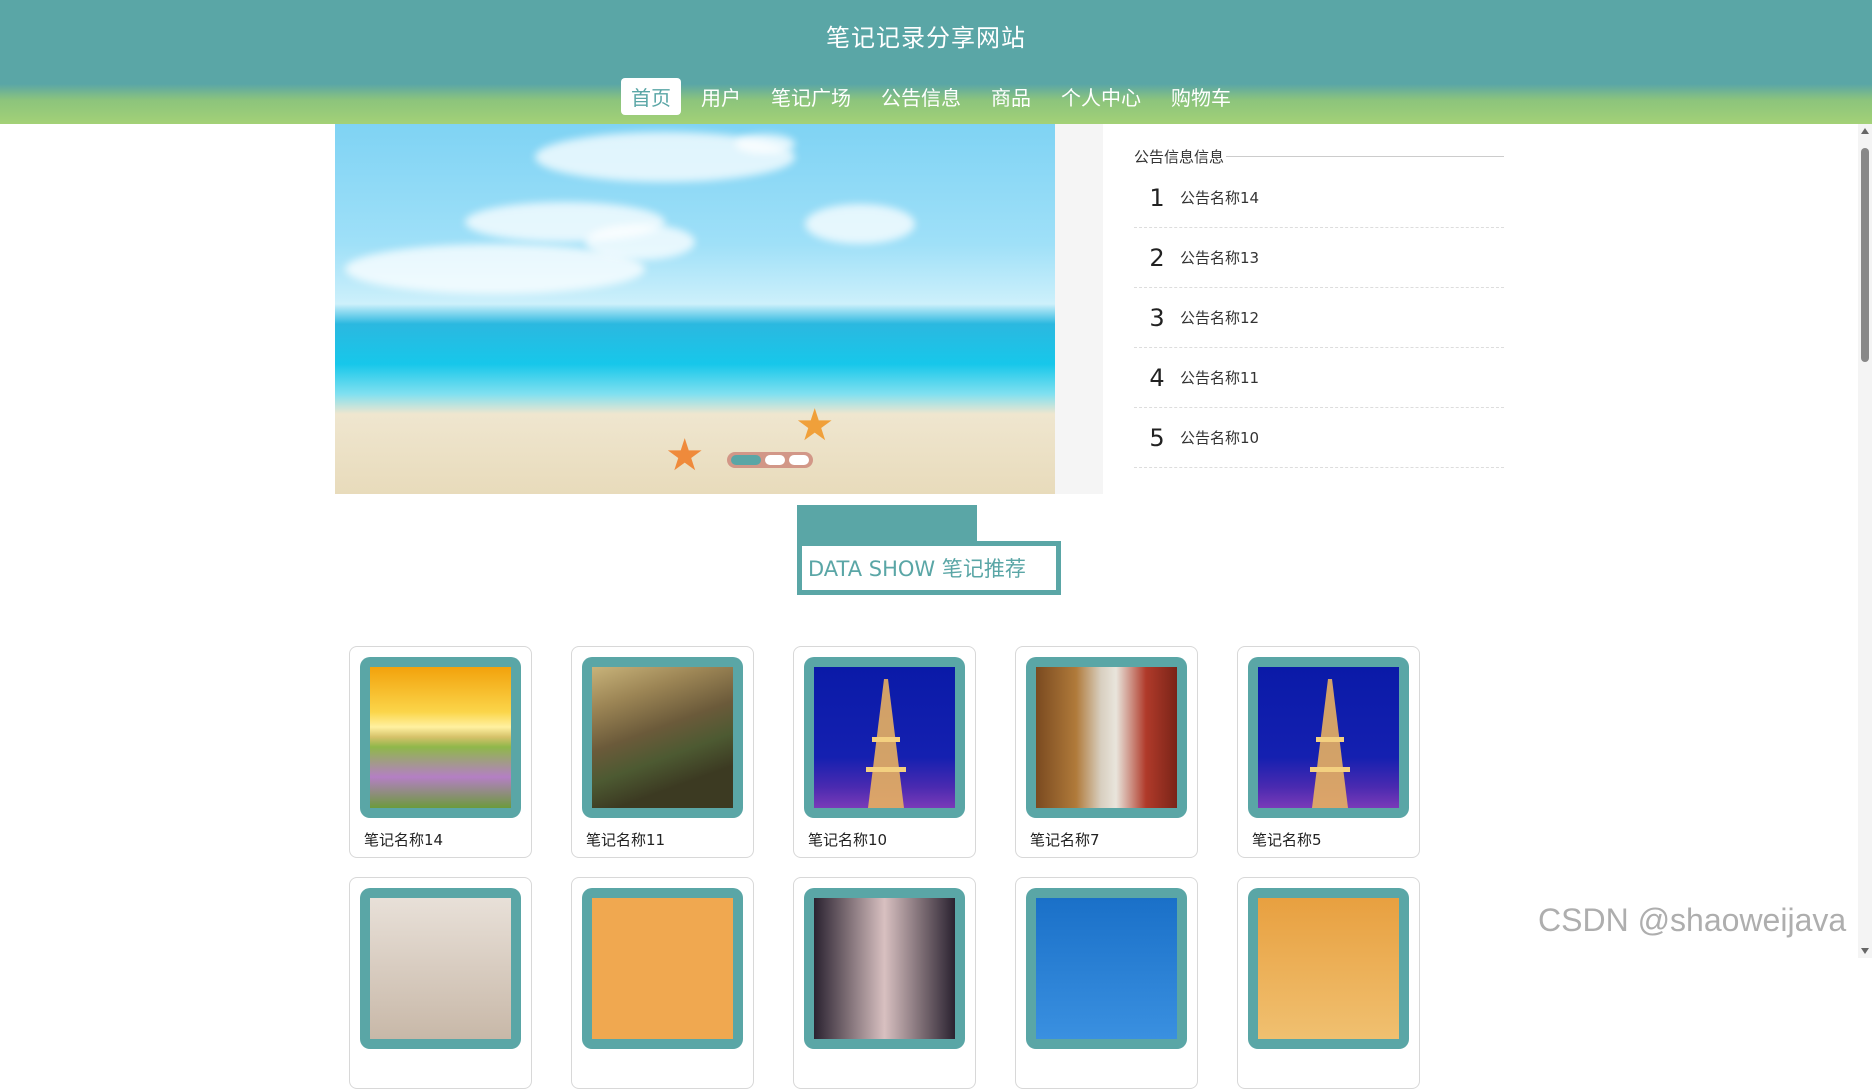 This screenshot has width=1872, height=1089. Describe the element at coordinates (1319, 318) in the screenshot. I see `notice-item: 3 公告名称12` at that location.